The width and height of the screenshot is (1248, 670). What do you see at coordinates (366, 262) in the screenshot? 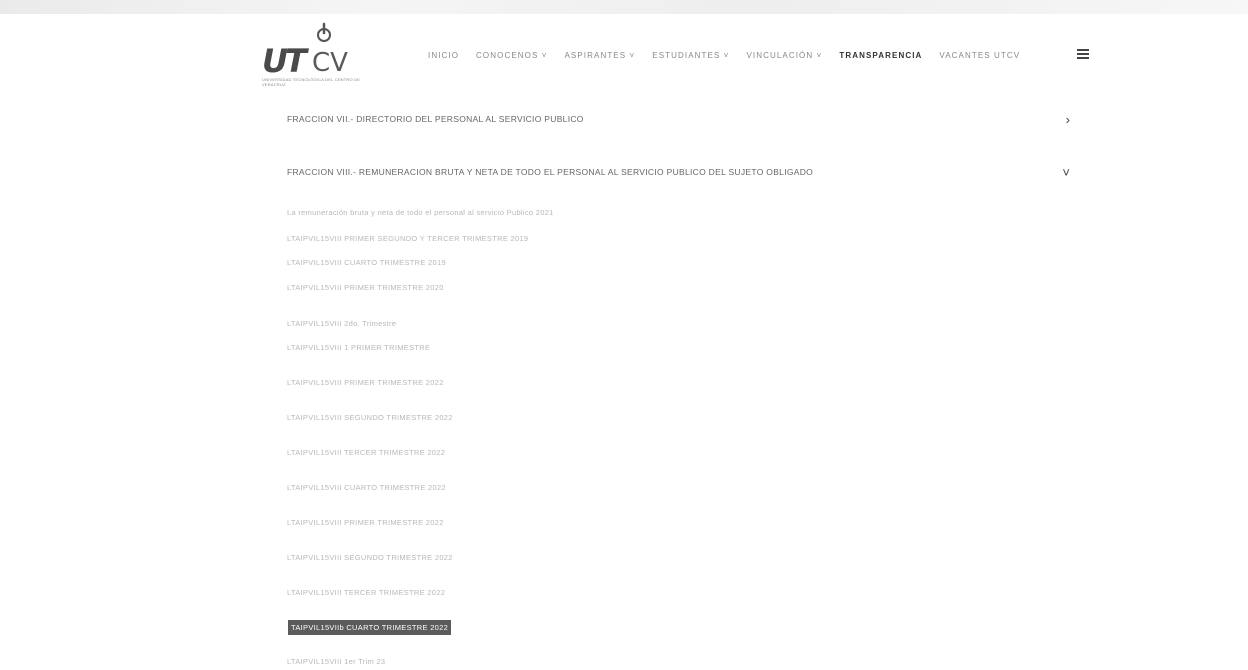
I see `document-link: LTAIPVIL15VIII CUARTO TRIMESTRE 2019` at bounding box center [366, 262].